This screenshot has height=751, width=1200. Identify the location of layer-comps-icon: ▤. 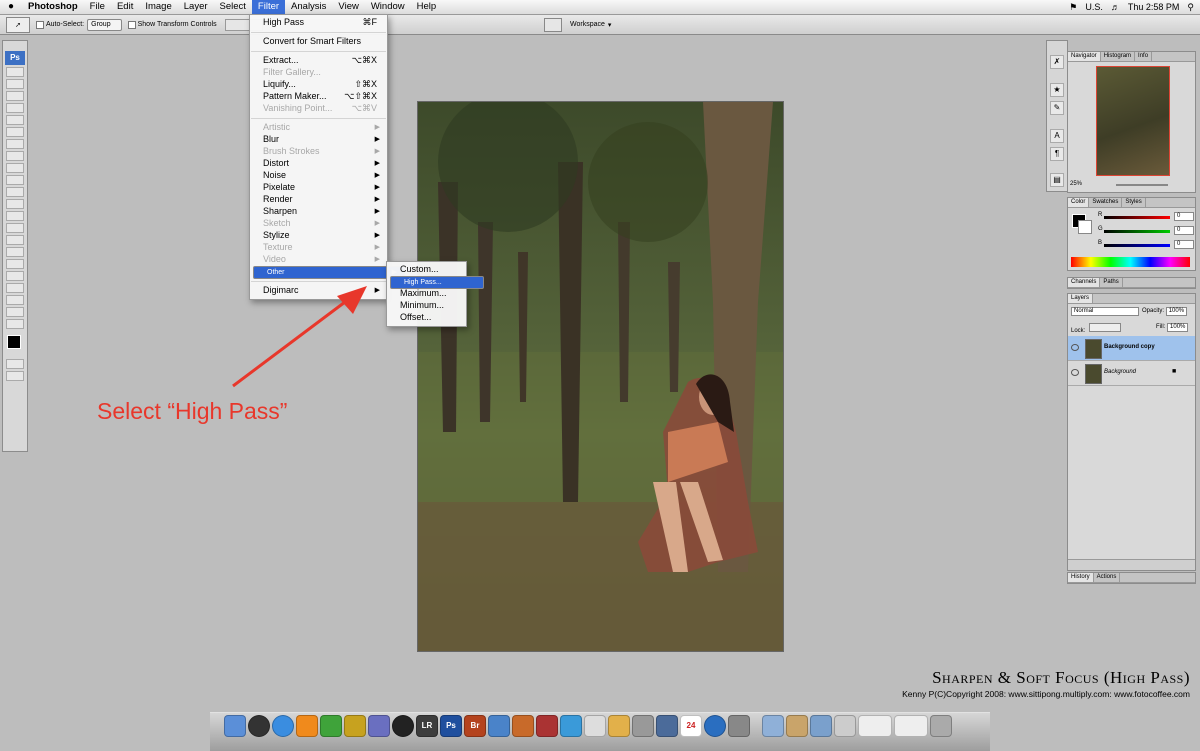
(1057, 180).